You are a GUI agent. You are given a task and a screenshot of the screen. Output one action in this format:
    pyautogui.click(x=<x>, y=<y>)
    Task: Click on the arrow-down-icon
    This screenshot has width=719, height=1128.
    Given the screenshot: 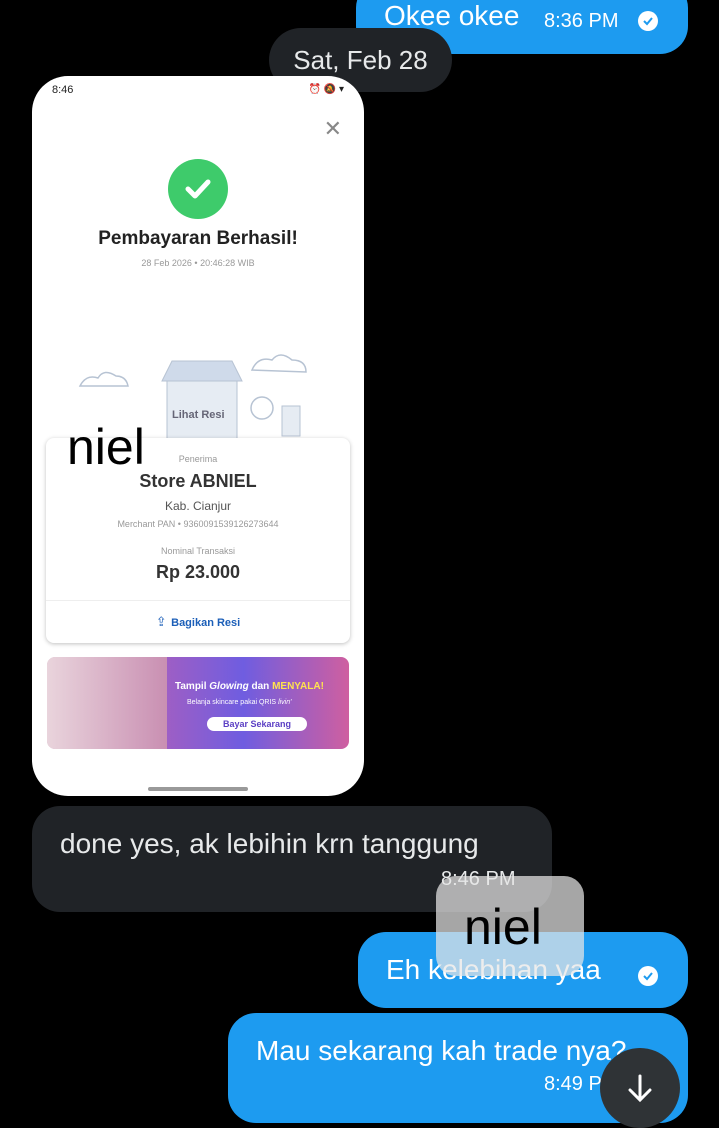 What is the action you would take?
    pyautogui.click(x=640, y=1088)
    